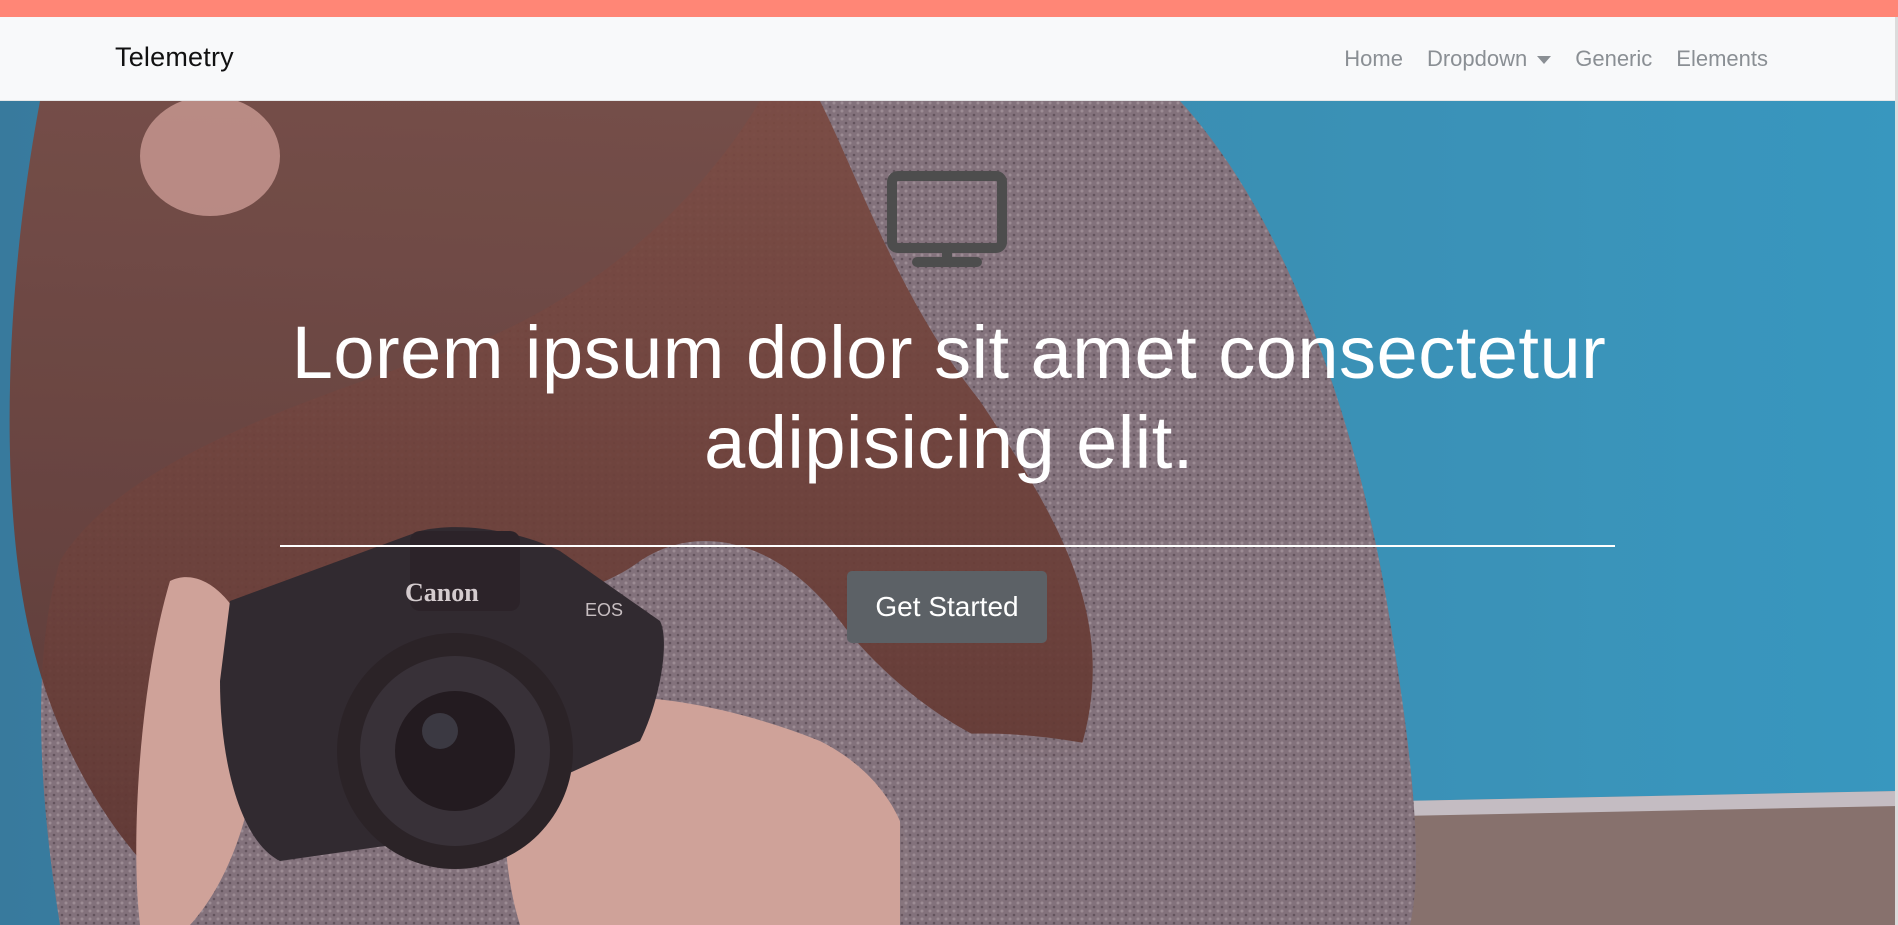  I want to click on top-accent-bar, so click(949, 8).